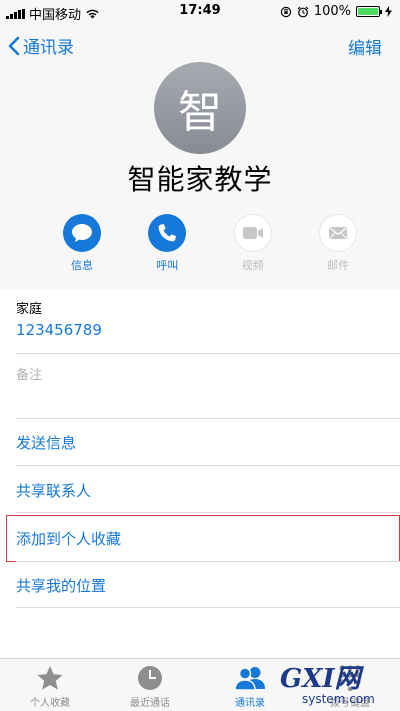 The width and height of the screenshot is (400, 711). Describe the element at coordinates (82, 233) in the screenshot. I see `message-icon` at that location.